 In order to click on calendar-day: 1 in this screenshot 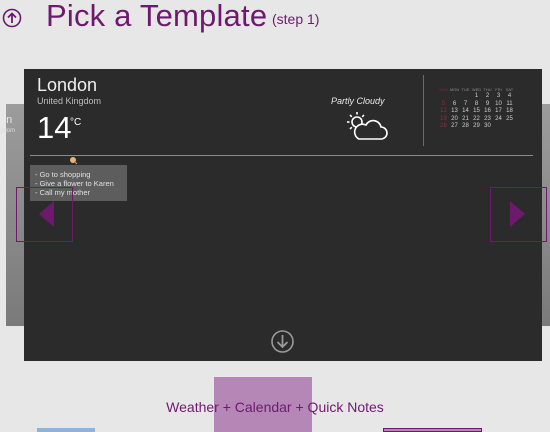, I will do `click(476, 96)`.